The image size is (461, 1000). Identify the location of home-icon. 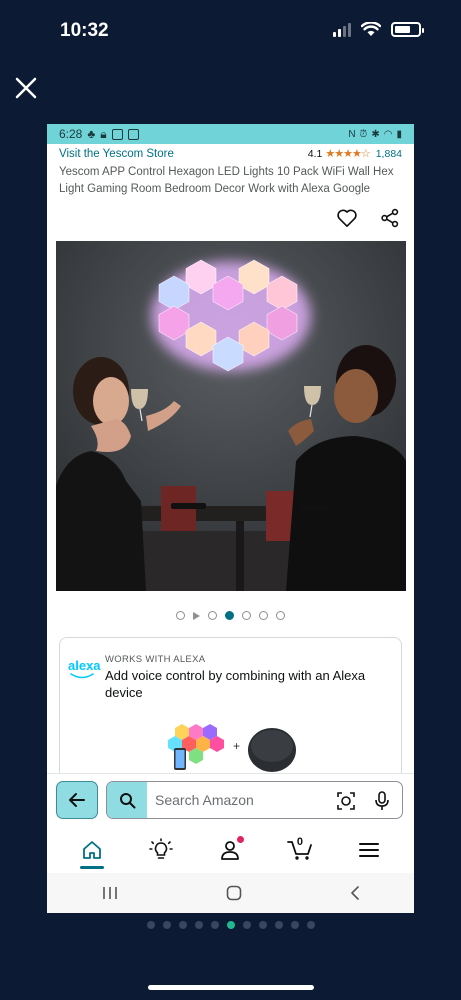
(91, 850).